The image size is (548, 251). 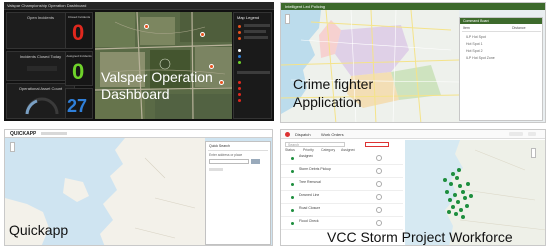 I want to click on panel-caption: Valsper Operation Dashboard, so click(x=157, y=85).